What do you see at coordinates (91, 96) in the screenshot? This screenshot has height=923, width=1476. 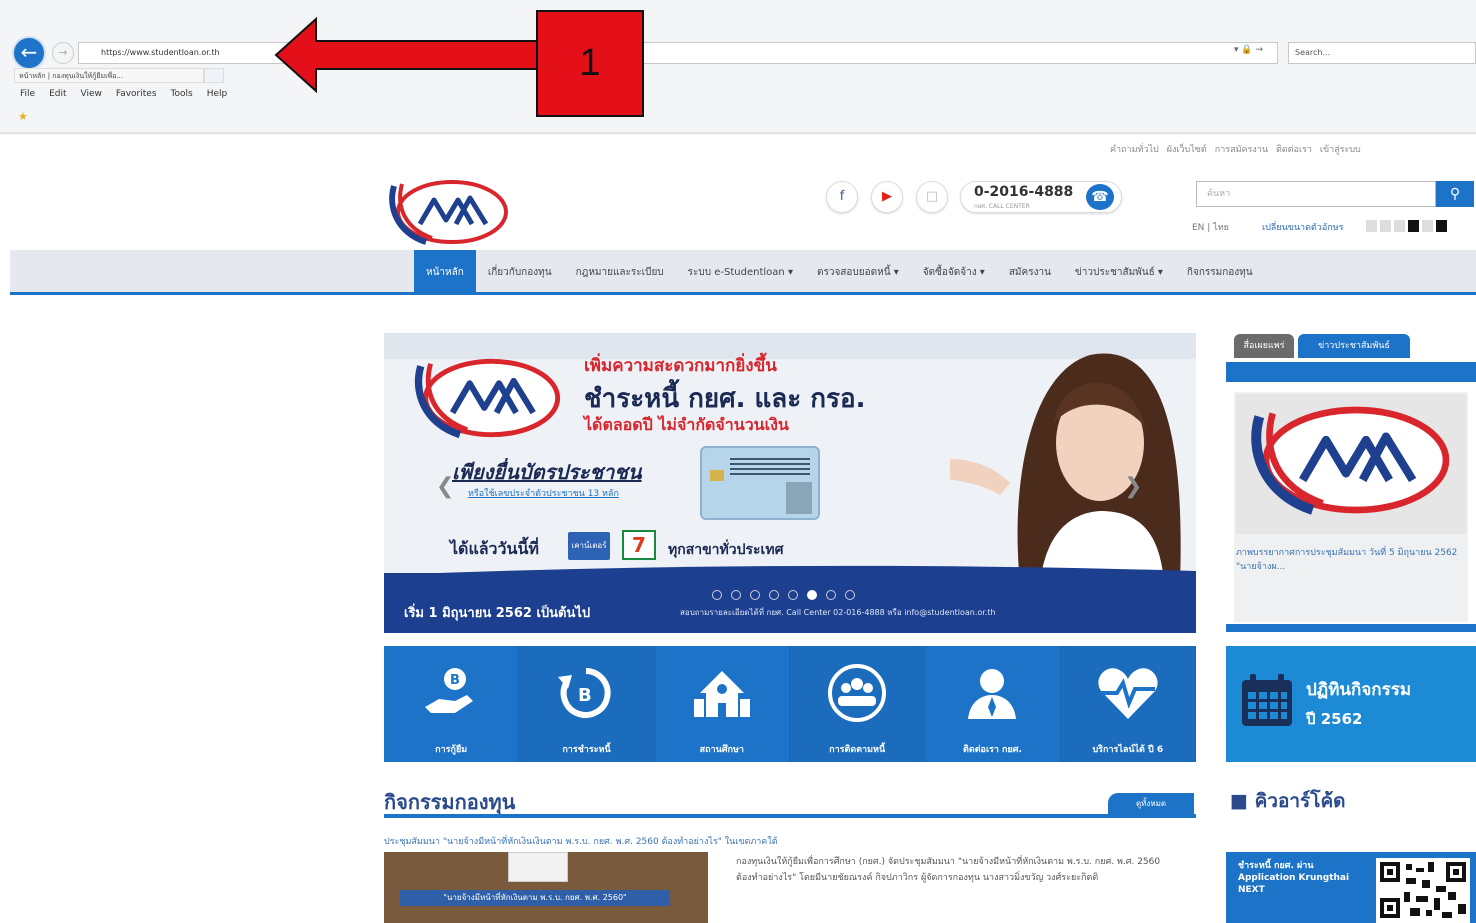 I see `menu-view: View` at bounding box center [91, 96].